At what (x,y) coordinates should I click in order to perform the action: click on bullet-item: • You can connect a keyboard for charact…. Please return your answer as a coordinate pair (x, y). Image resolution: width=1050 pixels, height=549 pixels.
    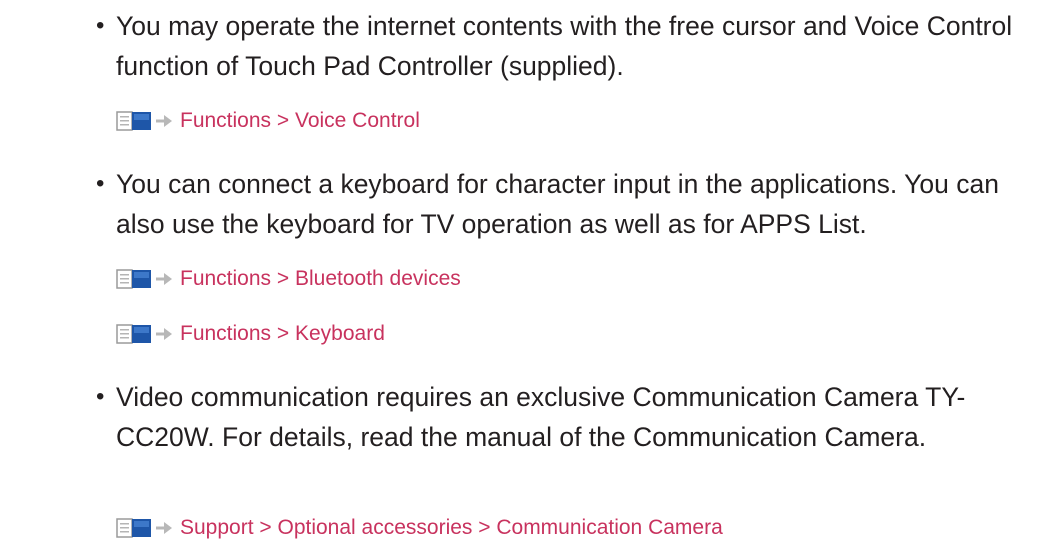
    Looking at the image, I should click on (566, 204).